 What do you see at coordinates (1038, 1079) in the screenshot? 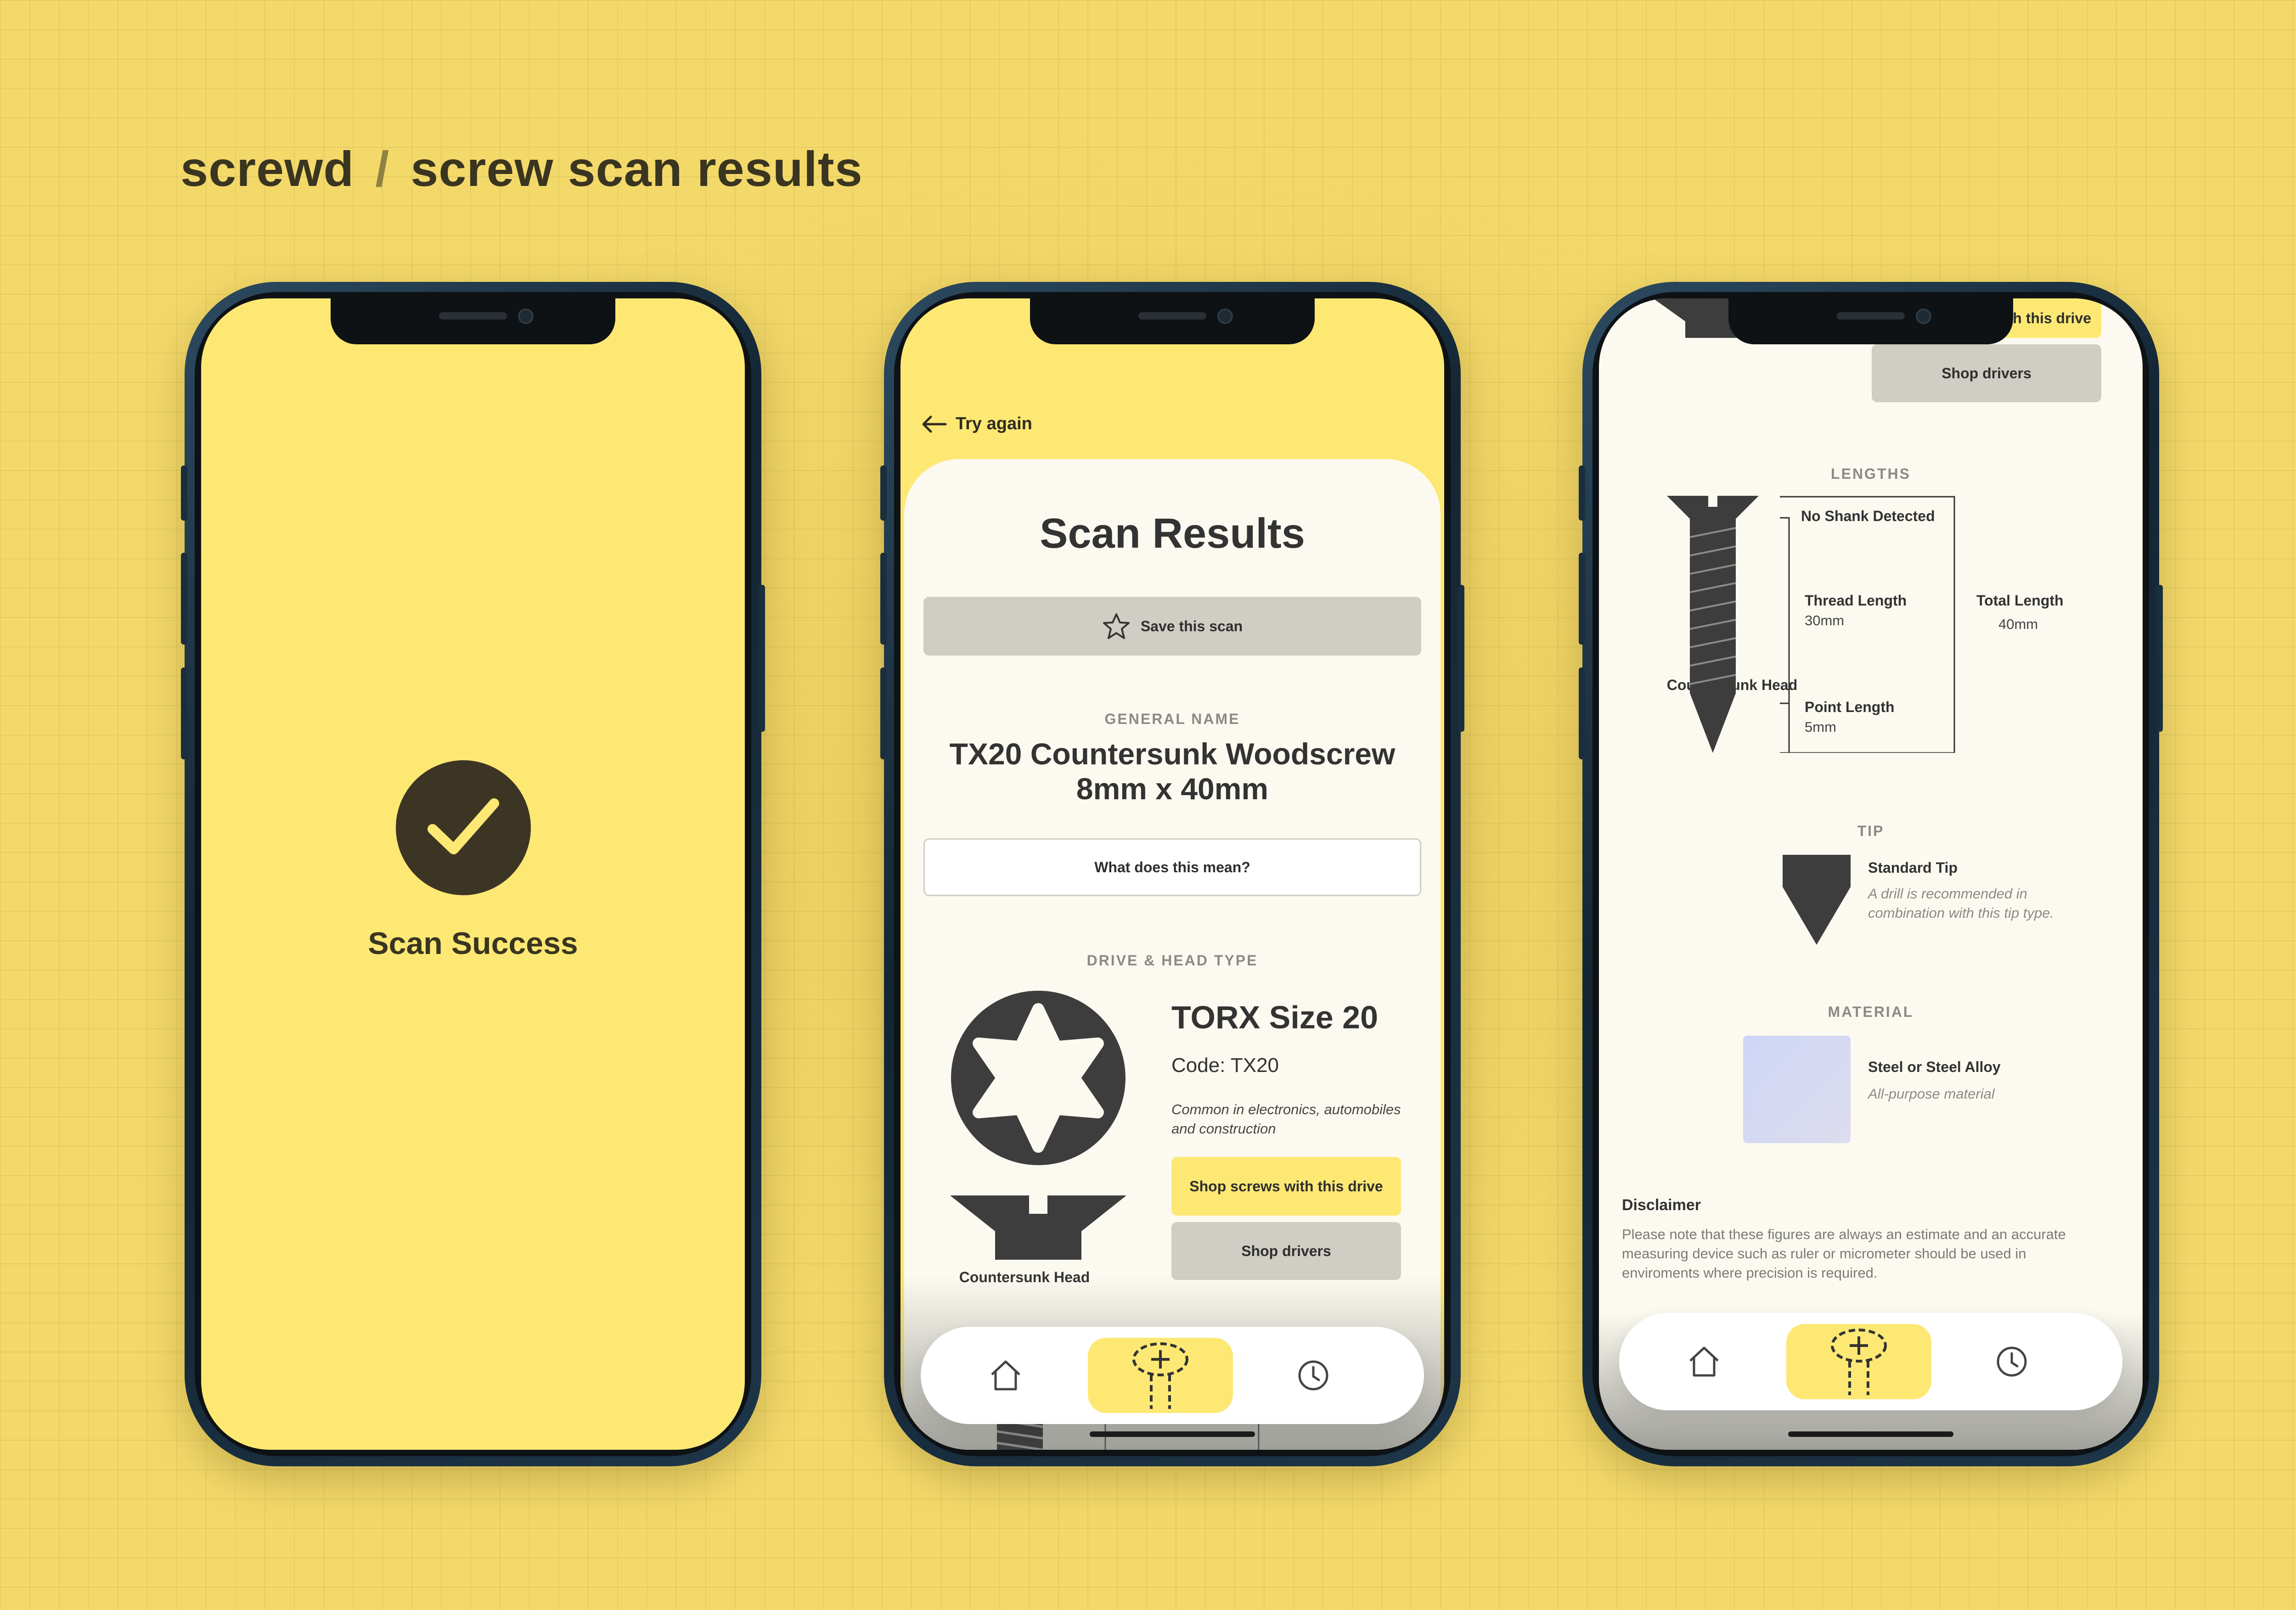
I see `torx-drive-icon` at bounding box center [1038, 1079].